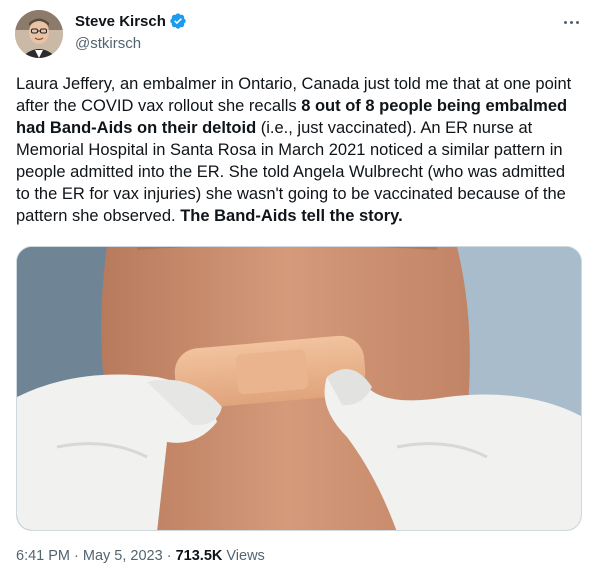 The width and height of the screenshot is (599, 574). I want to click on verified-badge-icon, so click(178, 21).